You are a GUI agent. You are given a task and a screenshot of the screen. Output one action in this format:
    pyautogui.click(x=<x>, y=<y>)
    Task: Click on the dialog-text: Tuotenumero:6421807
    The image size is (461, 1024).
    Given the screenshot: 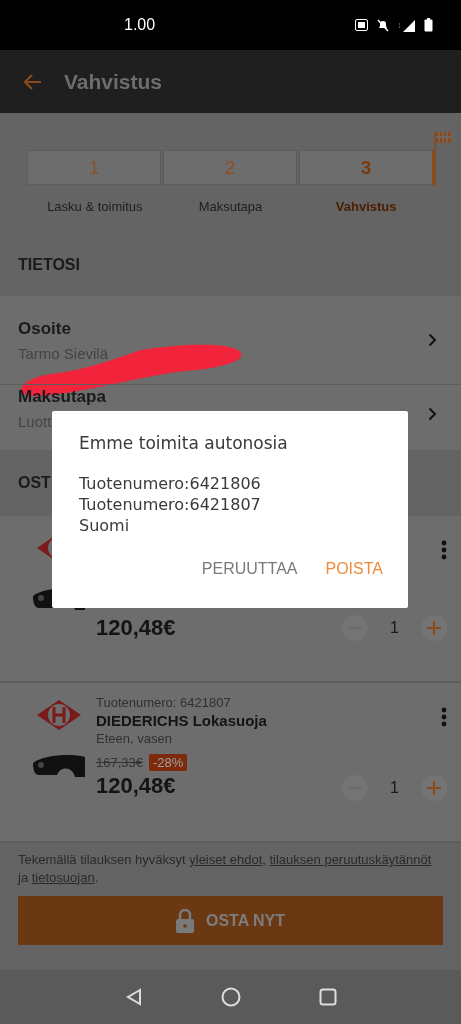 What is the action you would take?
    pyautogui.click(x=170, y=504)
    